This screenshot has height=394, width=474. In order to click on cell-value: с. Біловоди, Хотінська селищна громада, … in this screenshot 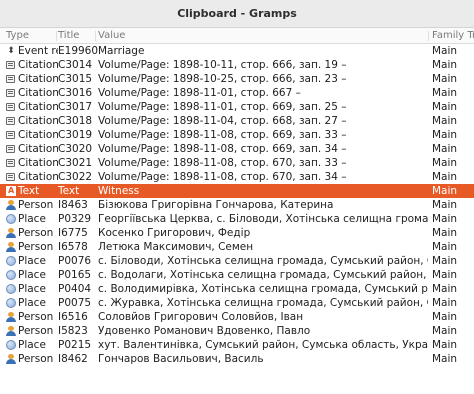, I will do `click(263, 261)`.